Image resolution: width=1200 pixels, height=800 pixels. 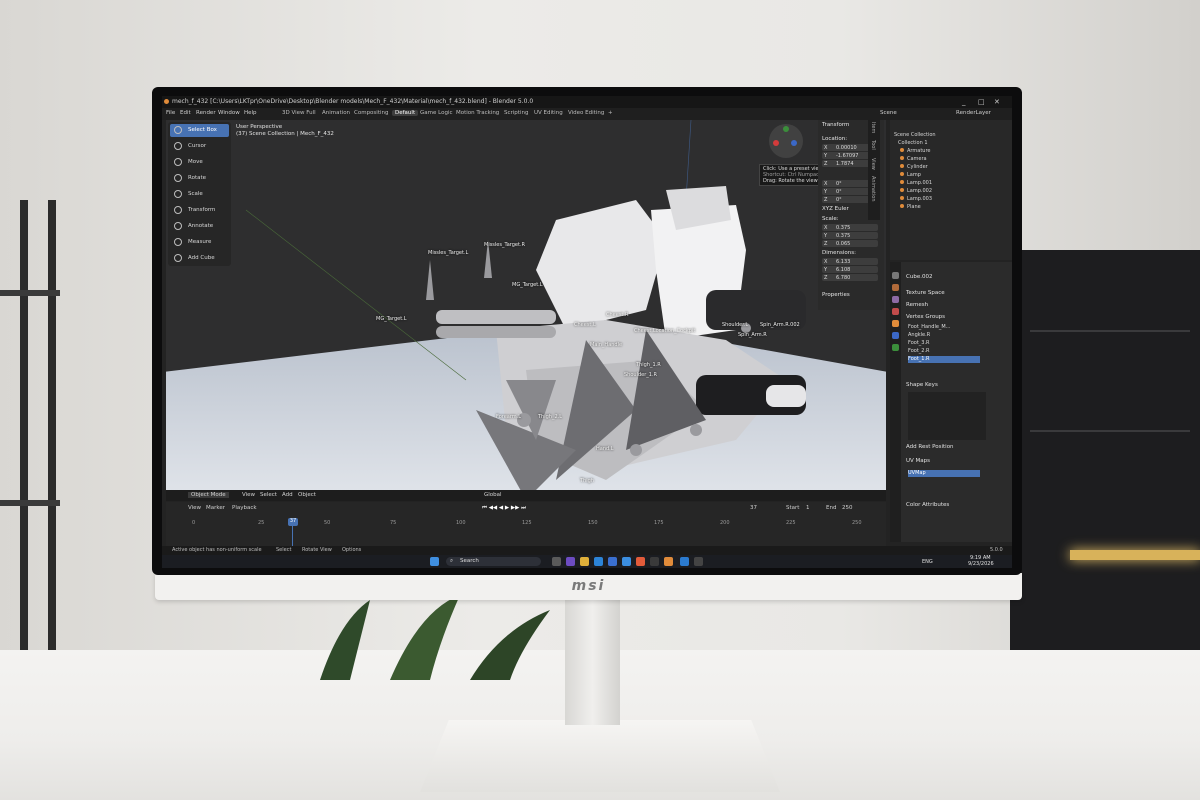 I want to click on outliner-item-lamp-002: Lamp.002, so click(x=916, y=191).